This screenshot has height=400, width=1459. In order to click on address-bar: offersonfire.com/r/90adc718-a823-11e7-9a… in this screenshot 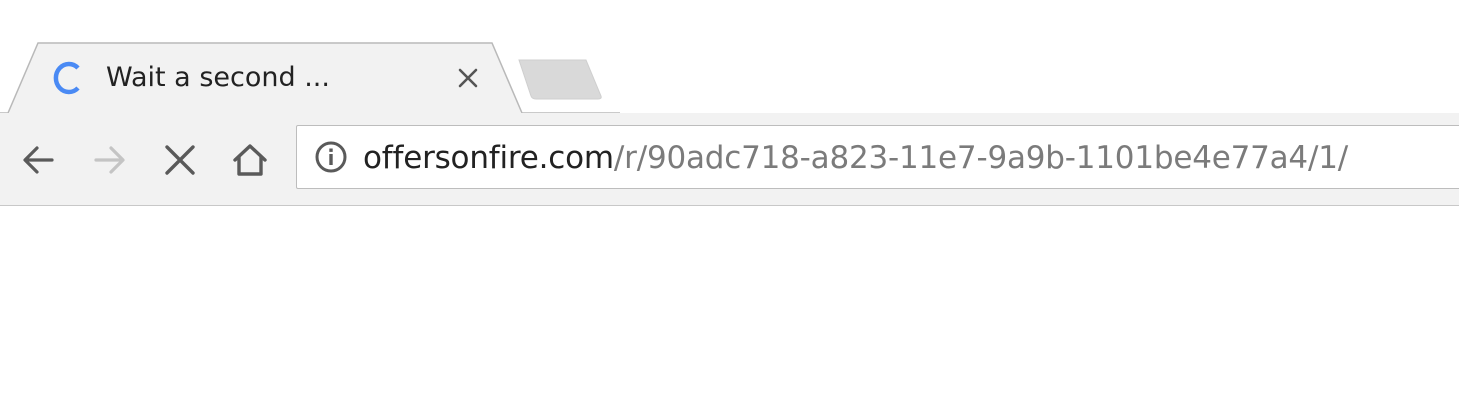, I will do `click(877, 157)`.